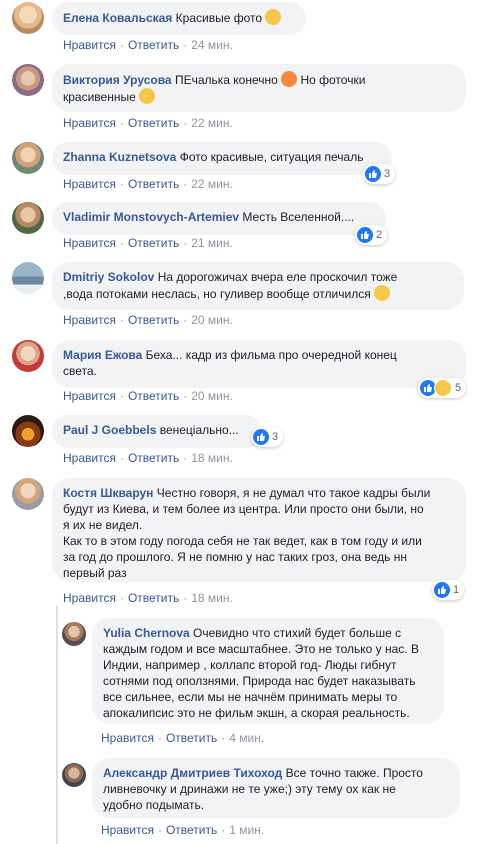  I want to click on reaction-summary: 5, so click(442, 388).